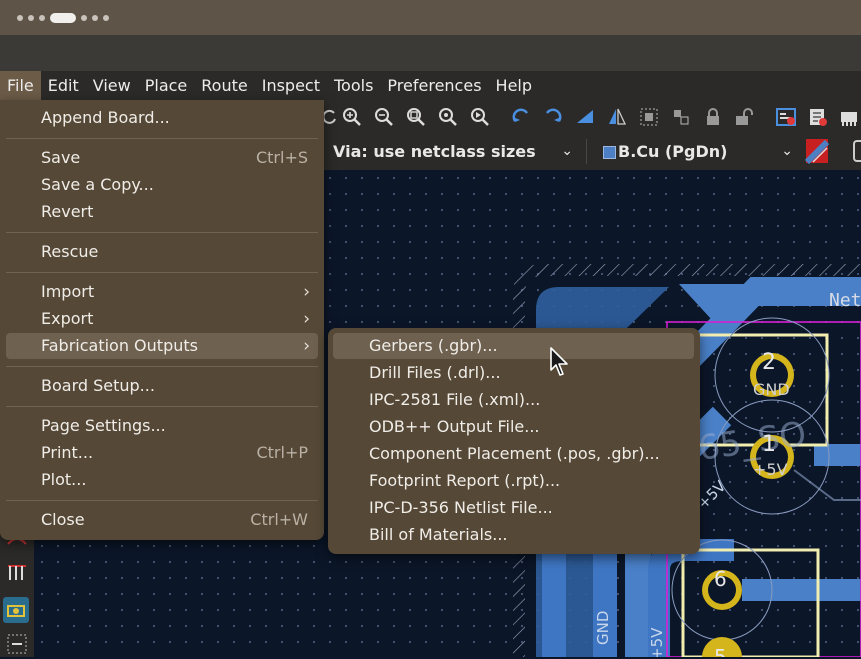 Image resolution: width=861 pixels, height=659 pixels. I want to click on overflow-toggle, so click(857, 151).